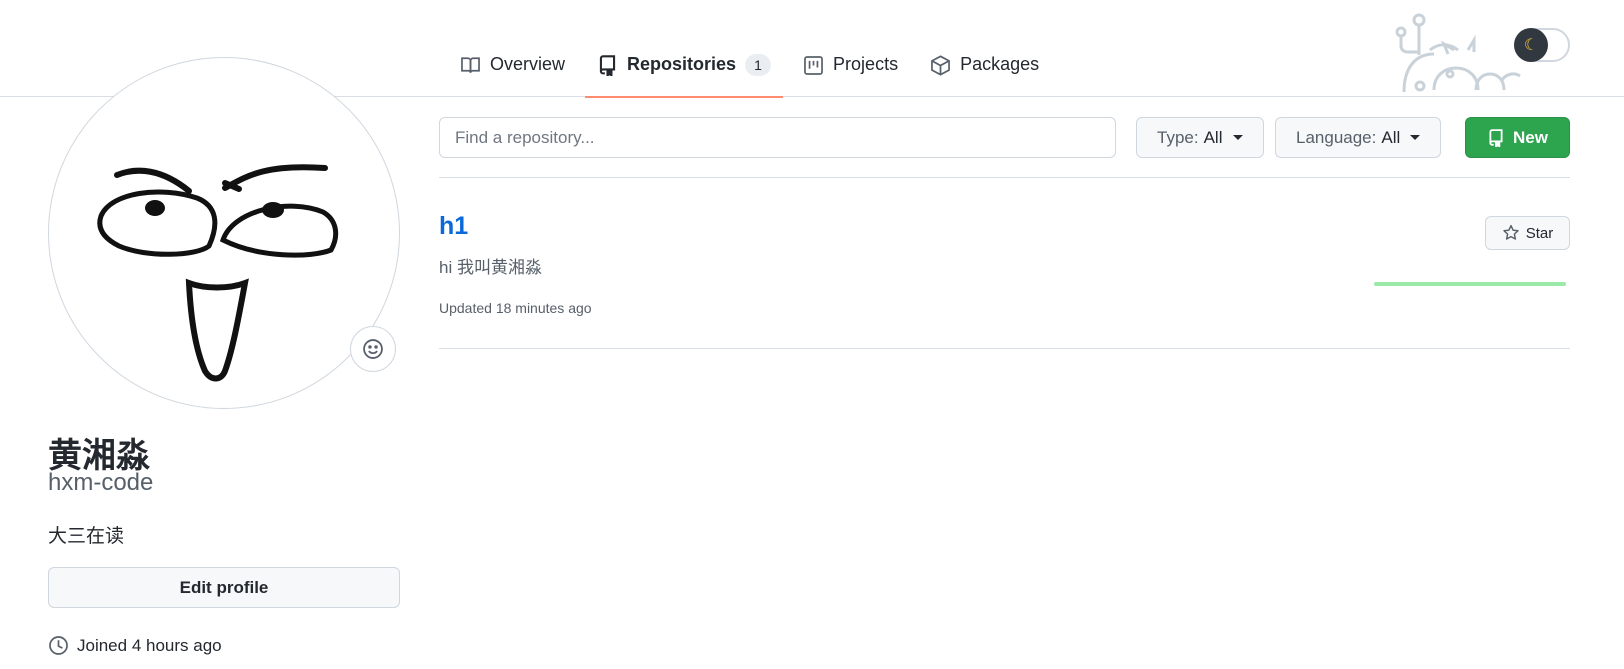  Describe the element at coordinates (1004, 177) in the screenshot. I see `list-top-divider` at that location.